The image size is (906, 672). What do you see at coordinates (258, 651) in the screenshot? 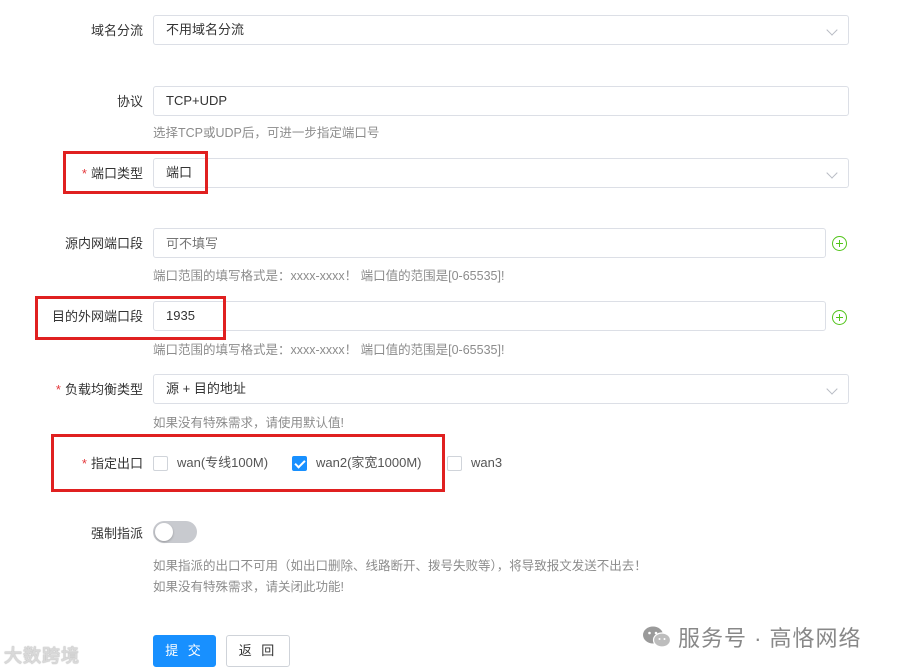
I see `back-button: 返 回` at bounding box center [258, 651].